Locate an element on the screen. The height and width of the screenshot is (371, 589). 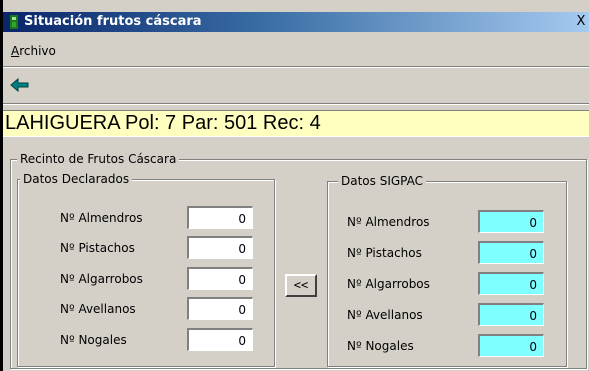
sigpac-label-almendros: Nº Almendros is located at coordinates (388, 222).